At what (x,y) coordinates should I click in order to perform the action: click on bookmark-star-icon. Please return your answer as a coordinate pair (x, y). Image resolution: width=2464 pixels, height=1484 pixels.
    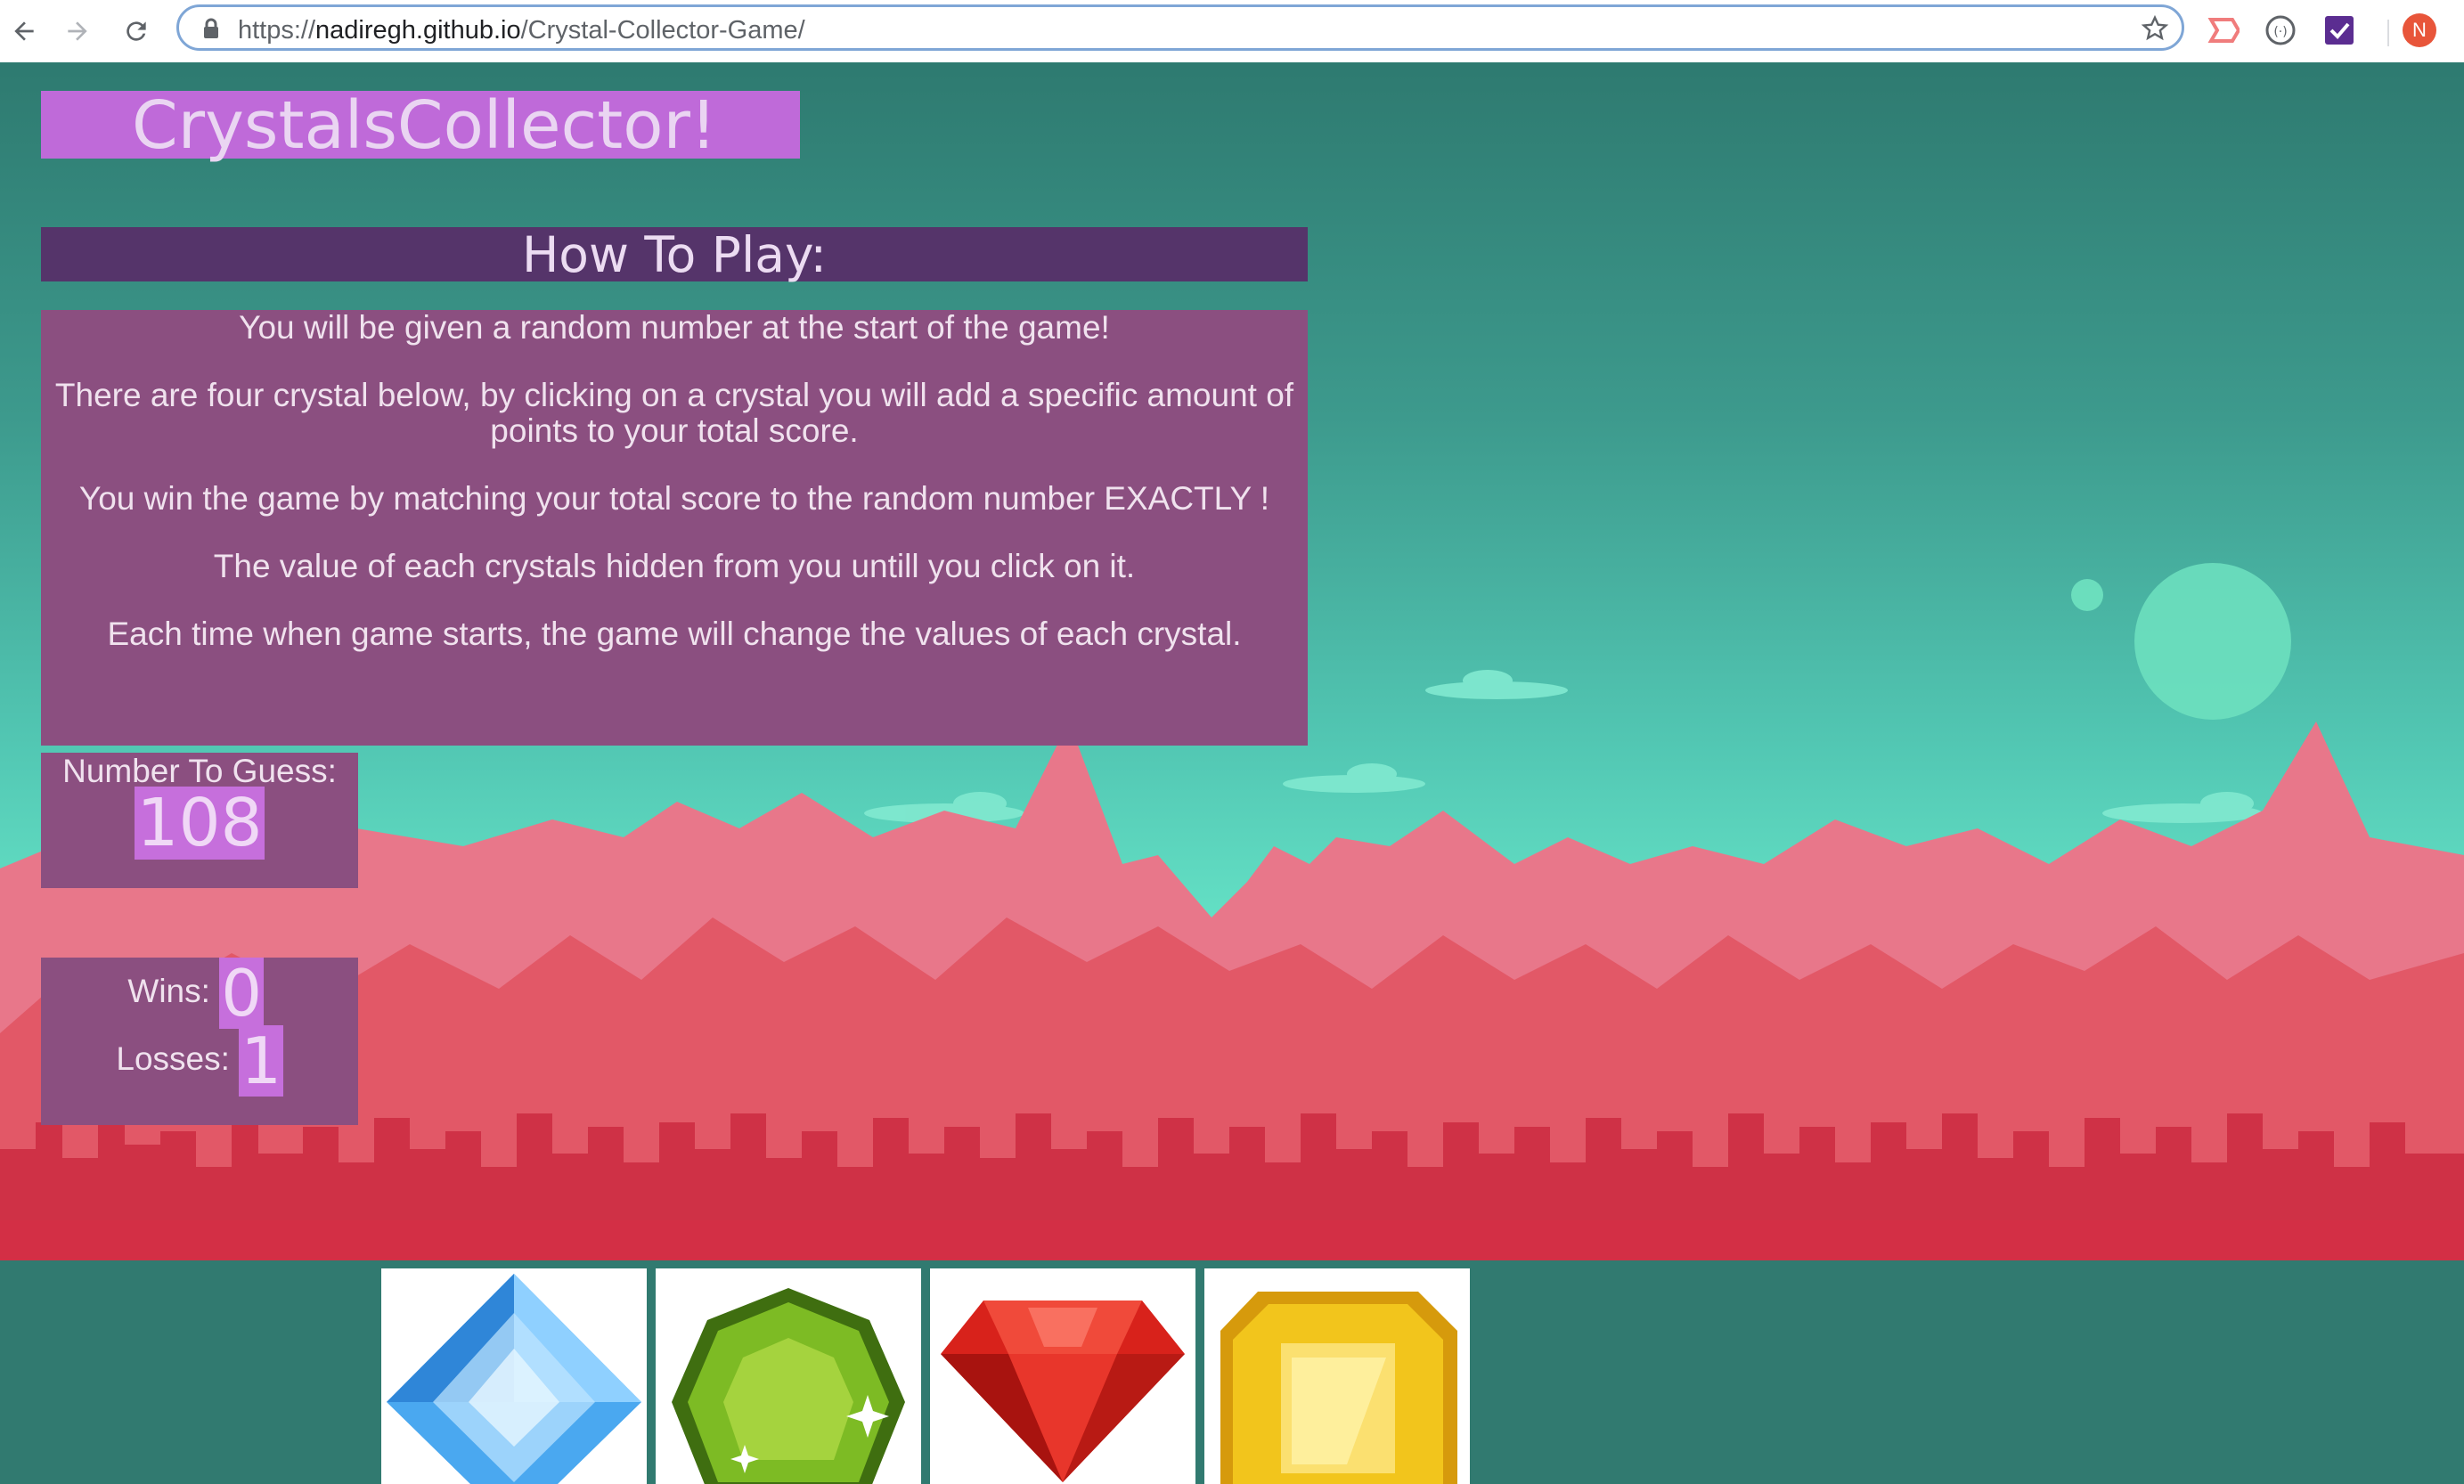
    Looking at the image, I should click on (2155, 30).